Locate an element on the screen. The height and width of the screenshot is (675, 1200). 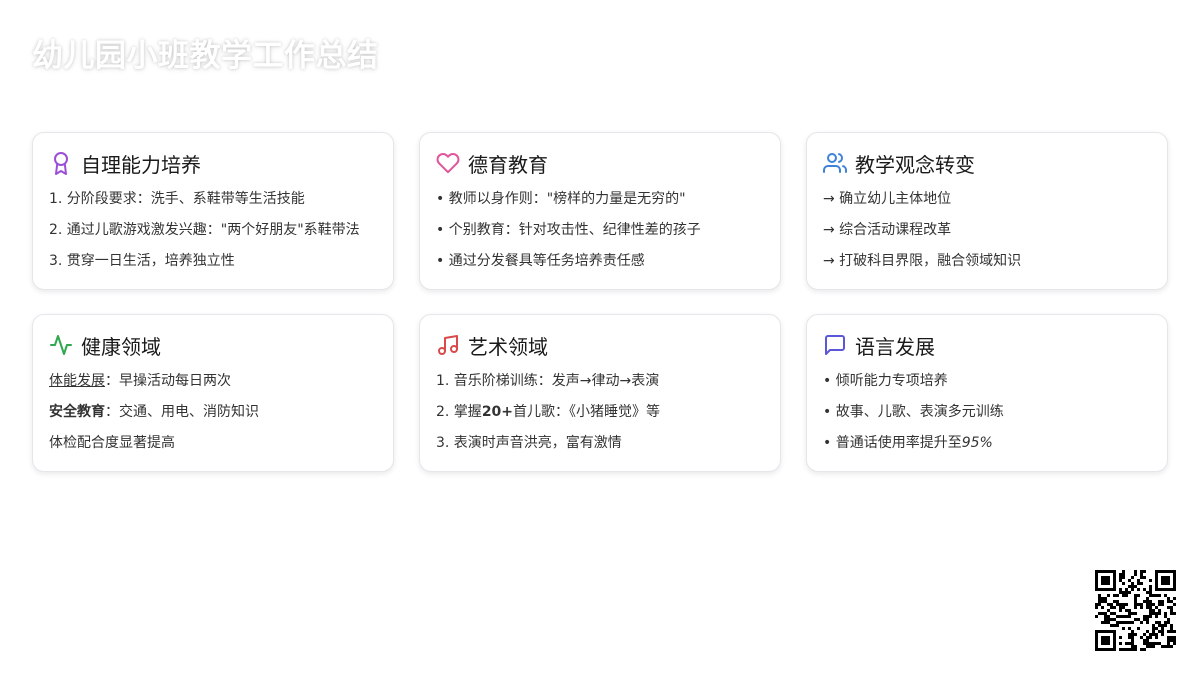
item-text: 首儿歌：《小猪睡觉》等 is located at coordinates (587, 412).